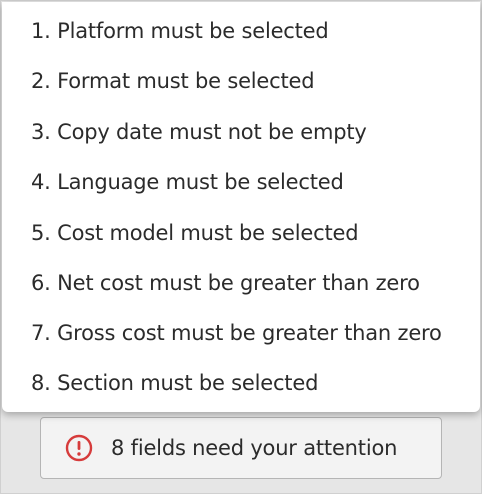  I want to click on validation-error-item: 2. Format must be selected, so click(173, 81).